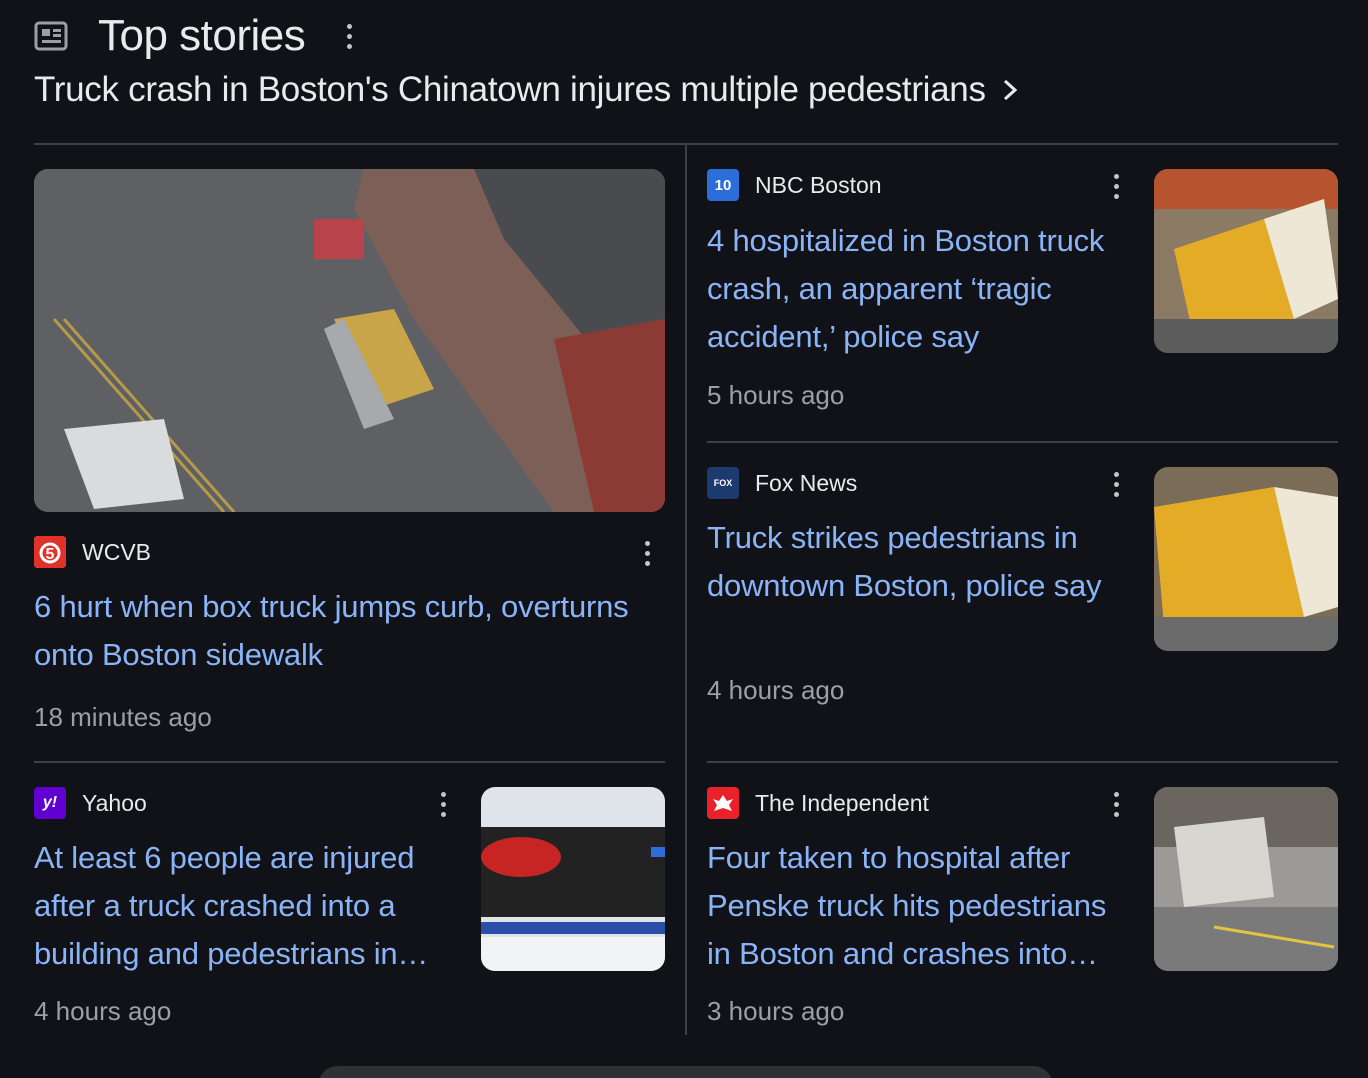 Image resolution: width=1368 pixels, height=1078 pixels. Describe the element at coordinates (123, 717) in the screenshot. I see `article-time: 18 minutes ago` at that location.